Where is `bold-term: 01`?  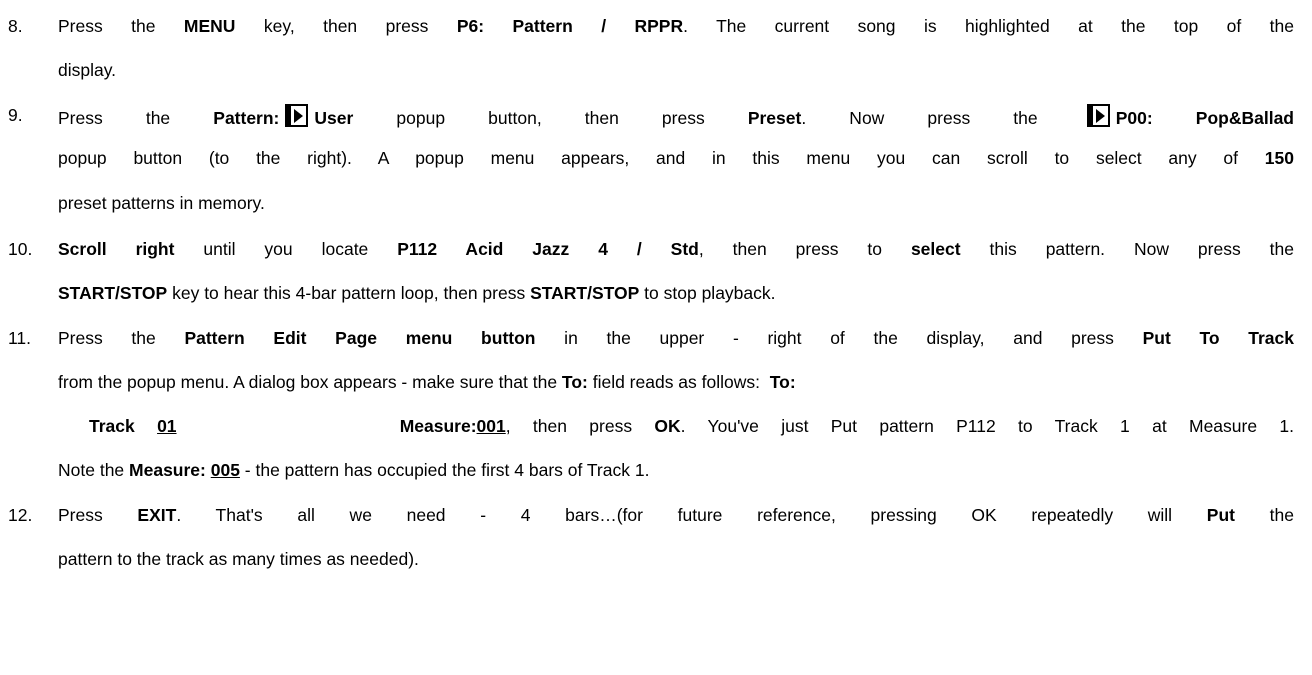 bold-term: 01 is located at coordinates (167, 426).